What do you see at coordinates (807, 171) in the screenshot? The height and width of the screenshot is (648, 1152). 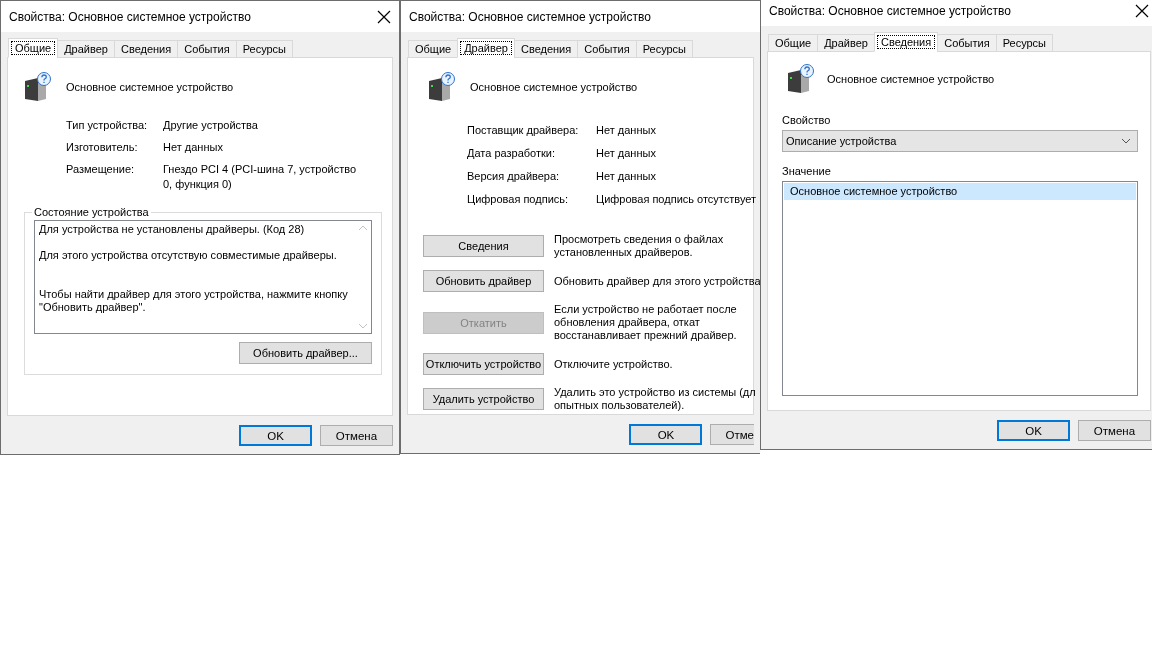 I see `value-label: Значение` at bounding box center [807, 171].